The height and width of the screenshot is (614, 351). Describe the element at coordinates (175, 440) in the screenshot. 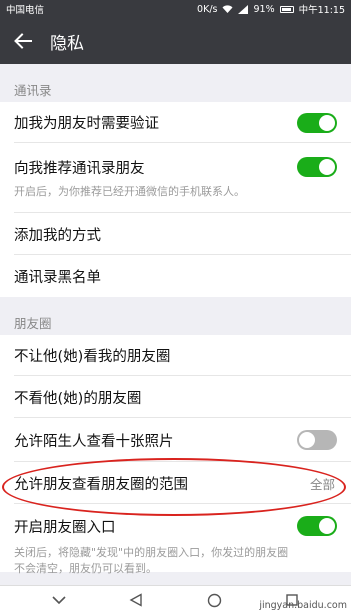

I see `stranger-ten-photos-row: 允许陌生人查看十张照片` at that location.